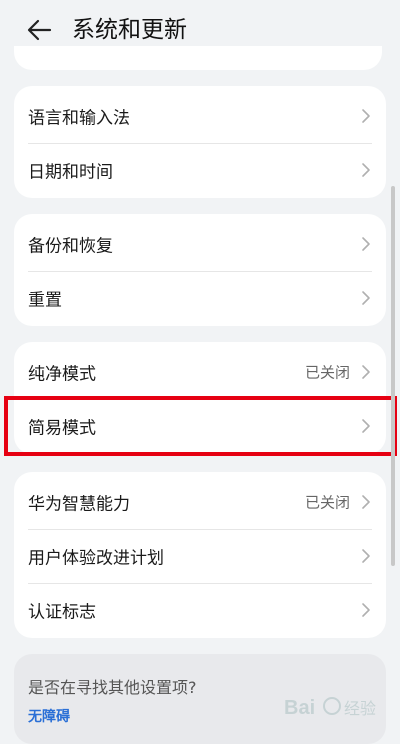 Image resolution: width=400 pixels, height=744 pixels. Describe the element at coordinates (200, 116) in the screenshot. I see `row-language-input: 语言和输入法` at that location.